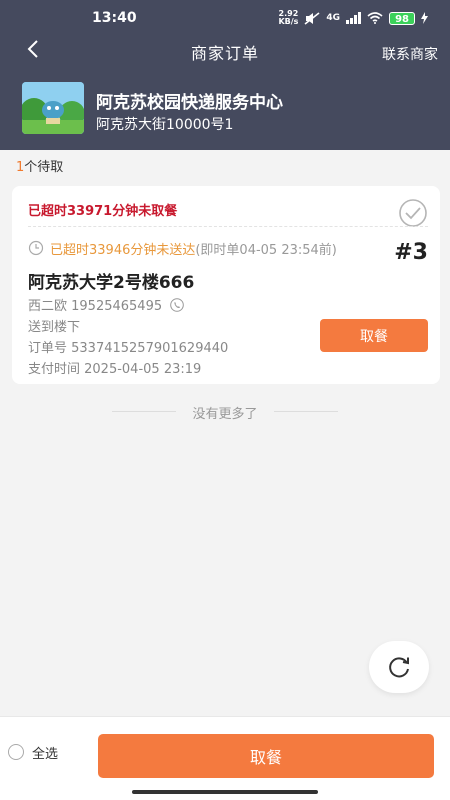 This screenshot has width=450, height=800. Describe the element at coordinates (53, 108) in the screenshot. I see `shop-logo` at that location.